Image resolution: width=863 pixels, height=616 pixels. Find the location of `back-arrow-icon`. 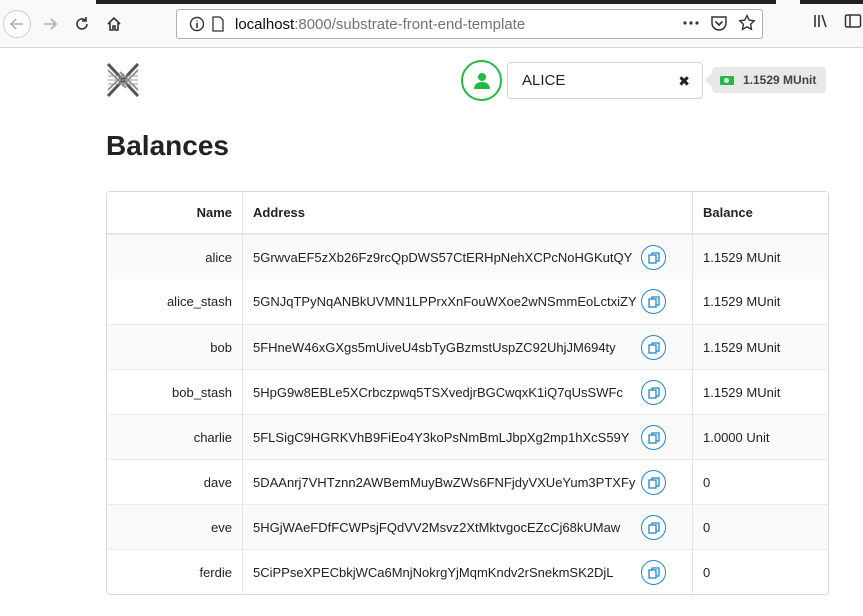

back-arrow-icon is located at coordinates (16, 24).